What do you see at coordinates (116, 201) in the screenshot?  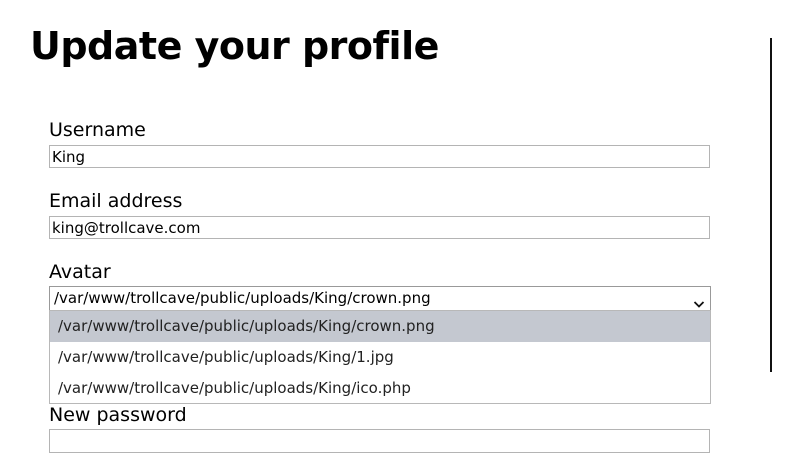 I see `email-label: Email address` at bounding box center [116, 201].